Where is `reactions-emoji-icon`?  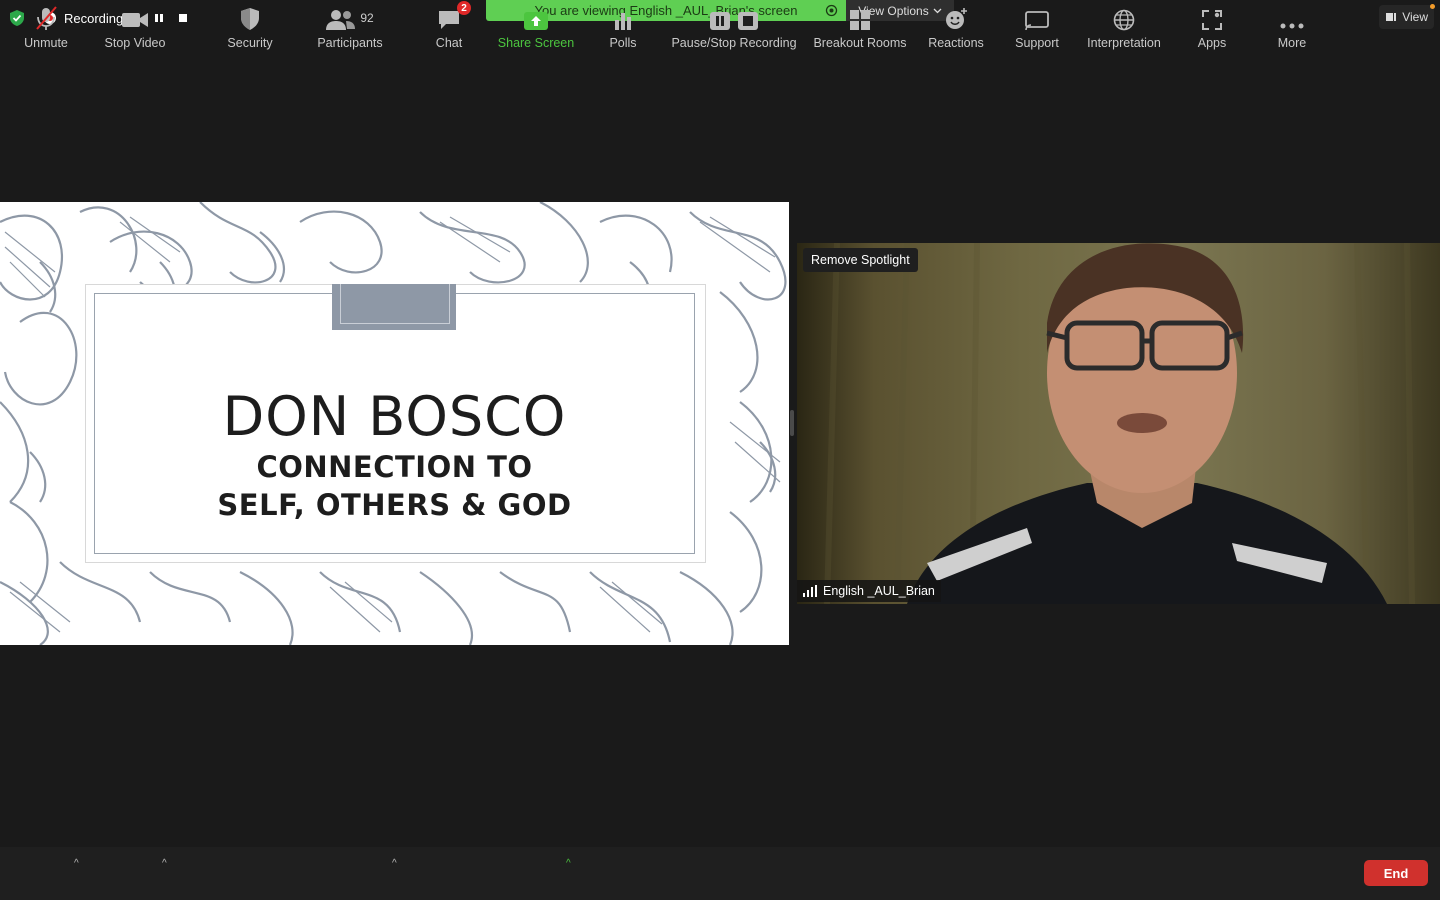
reactions-emoji-icon is located at coordinates (956, 18).